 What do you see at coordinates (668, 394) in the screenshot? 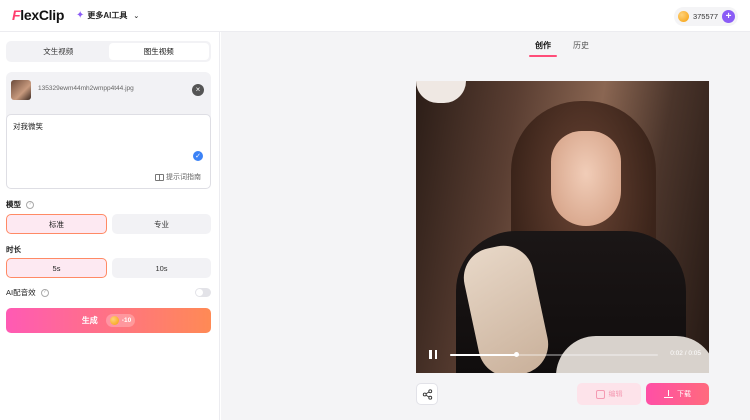
I see `download-icon` at bounding box center [668, 394].